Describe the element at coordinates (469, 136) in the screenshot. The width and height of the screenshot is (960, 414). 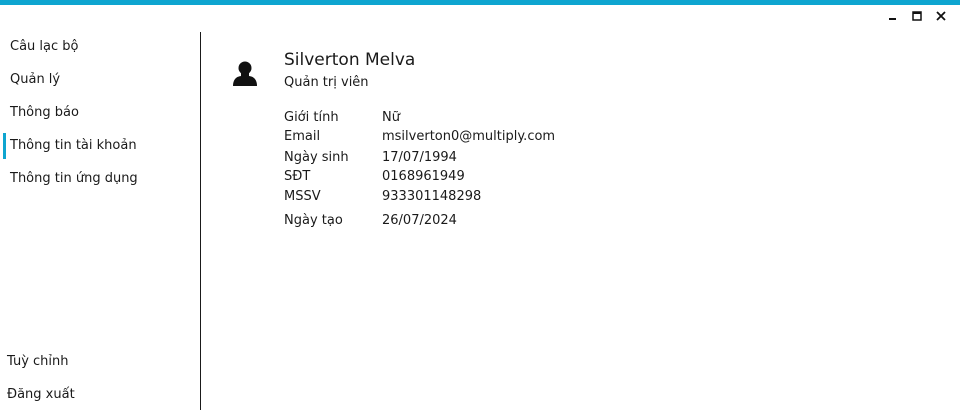
I see `info-value: msilverton0@multiply.com` at that location.